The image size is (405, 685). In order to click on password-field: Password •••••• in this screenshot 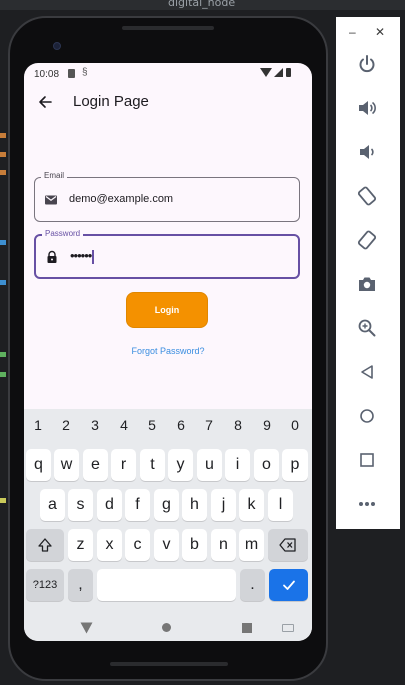, I will do `click(167, 254)`.